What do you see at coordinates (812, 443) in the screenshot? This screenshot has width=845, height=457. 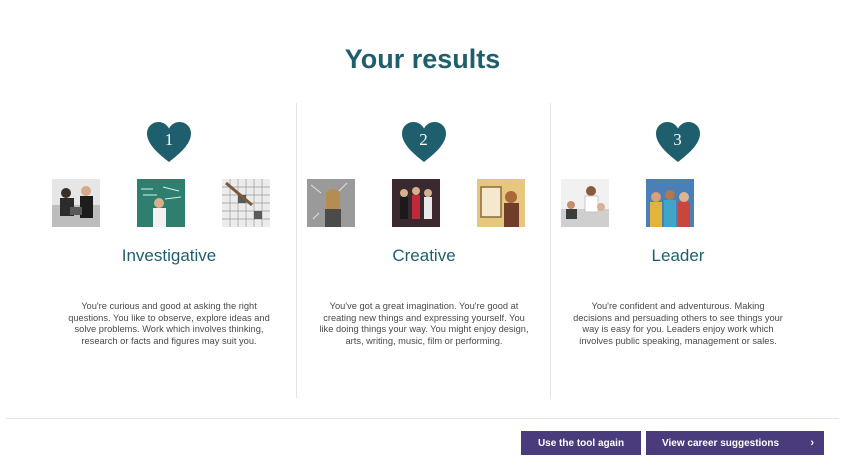 I see `chevron-right-icon: ›` at bounding box center [812, 443].